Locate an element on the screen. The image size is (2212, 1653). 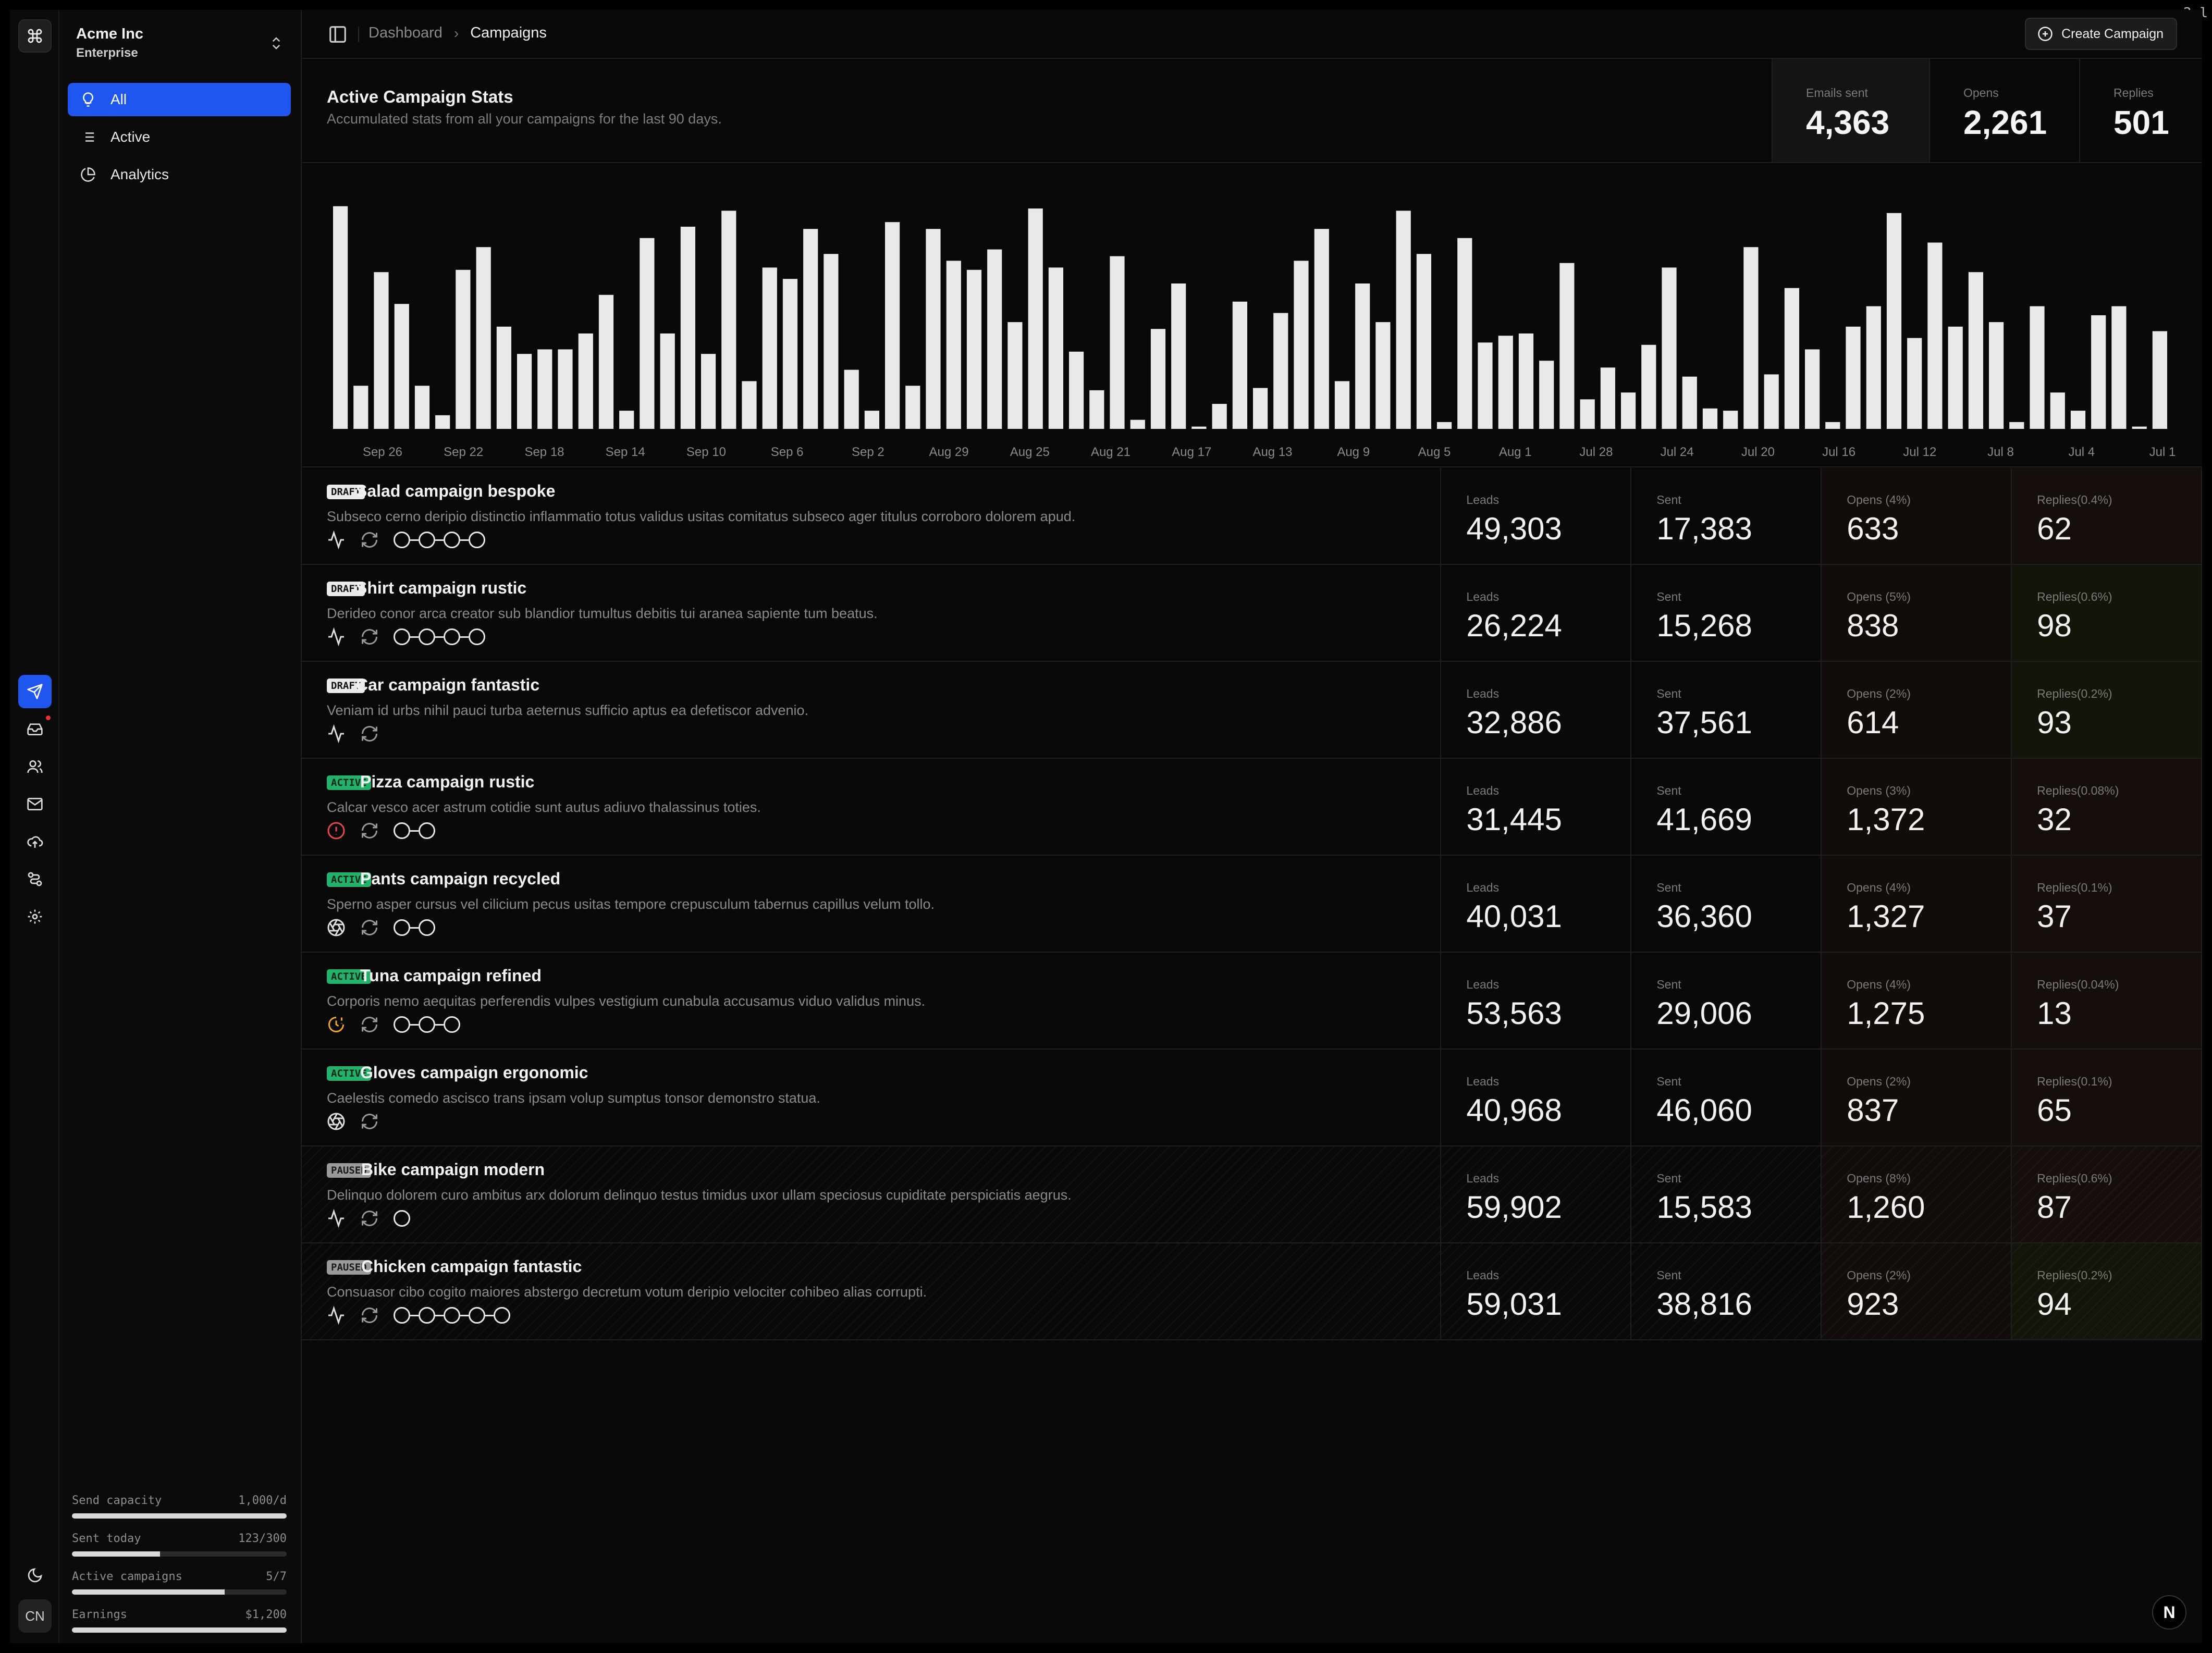
kpi-emails-sent: Emails sent 4,363 is located at coordinates (1850, 110).